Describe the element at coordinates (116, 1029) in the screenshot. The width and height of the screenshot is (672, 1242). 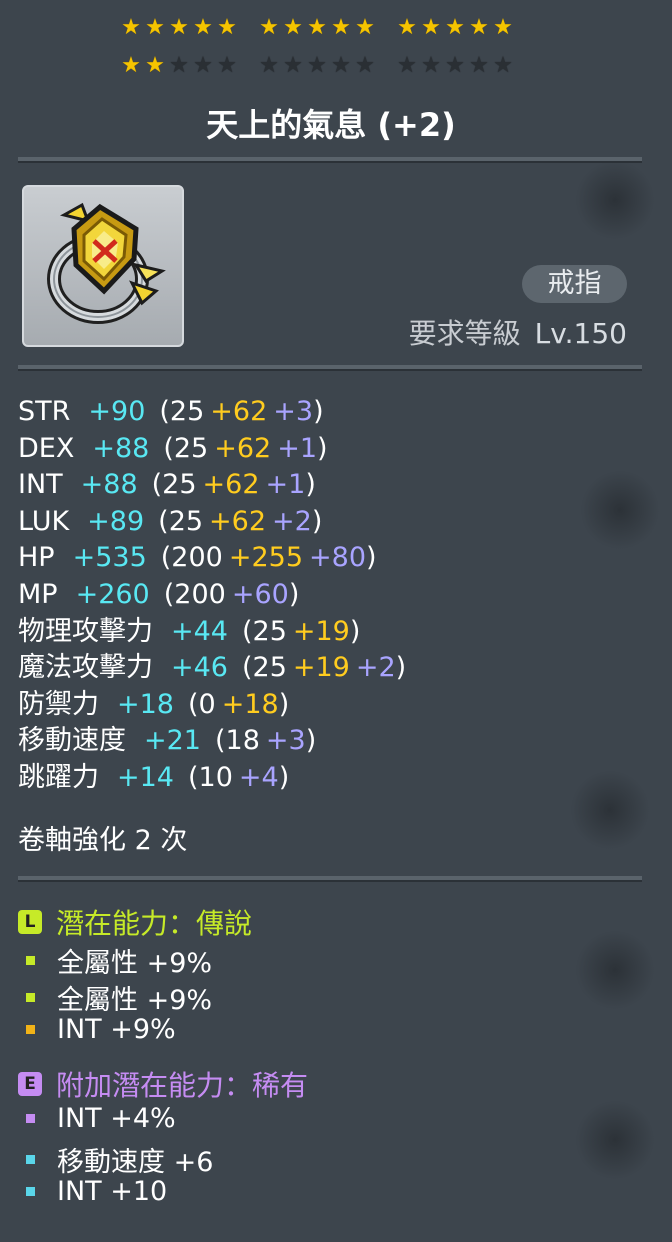
I see `potential-line-text: INT +9%` at that location.